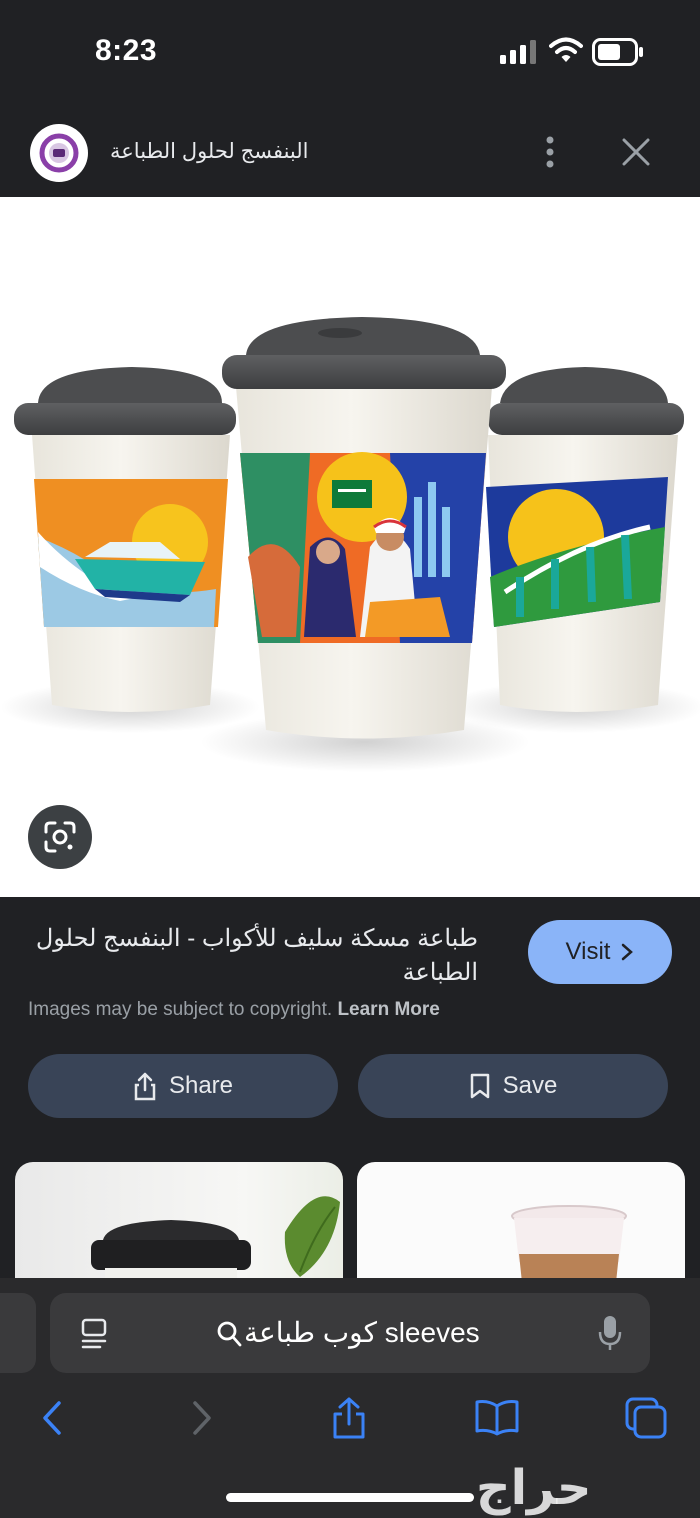  Describe the element at coordinates (18, 1333) in the screenshot. I see `previous-tab-bar` at that location.